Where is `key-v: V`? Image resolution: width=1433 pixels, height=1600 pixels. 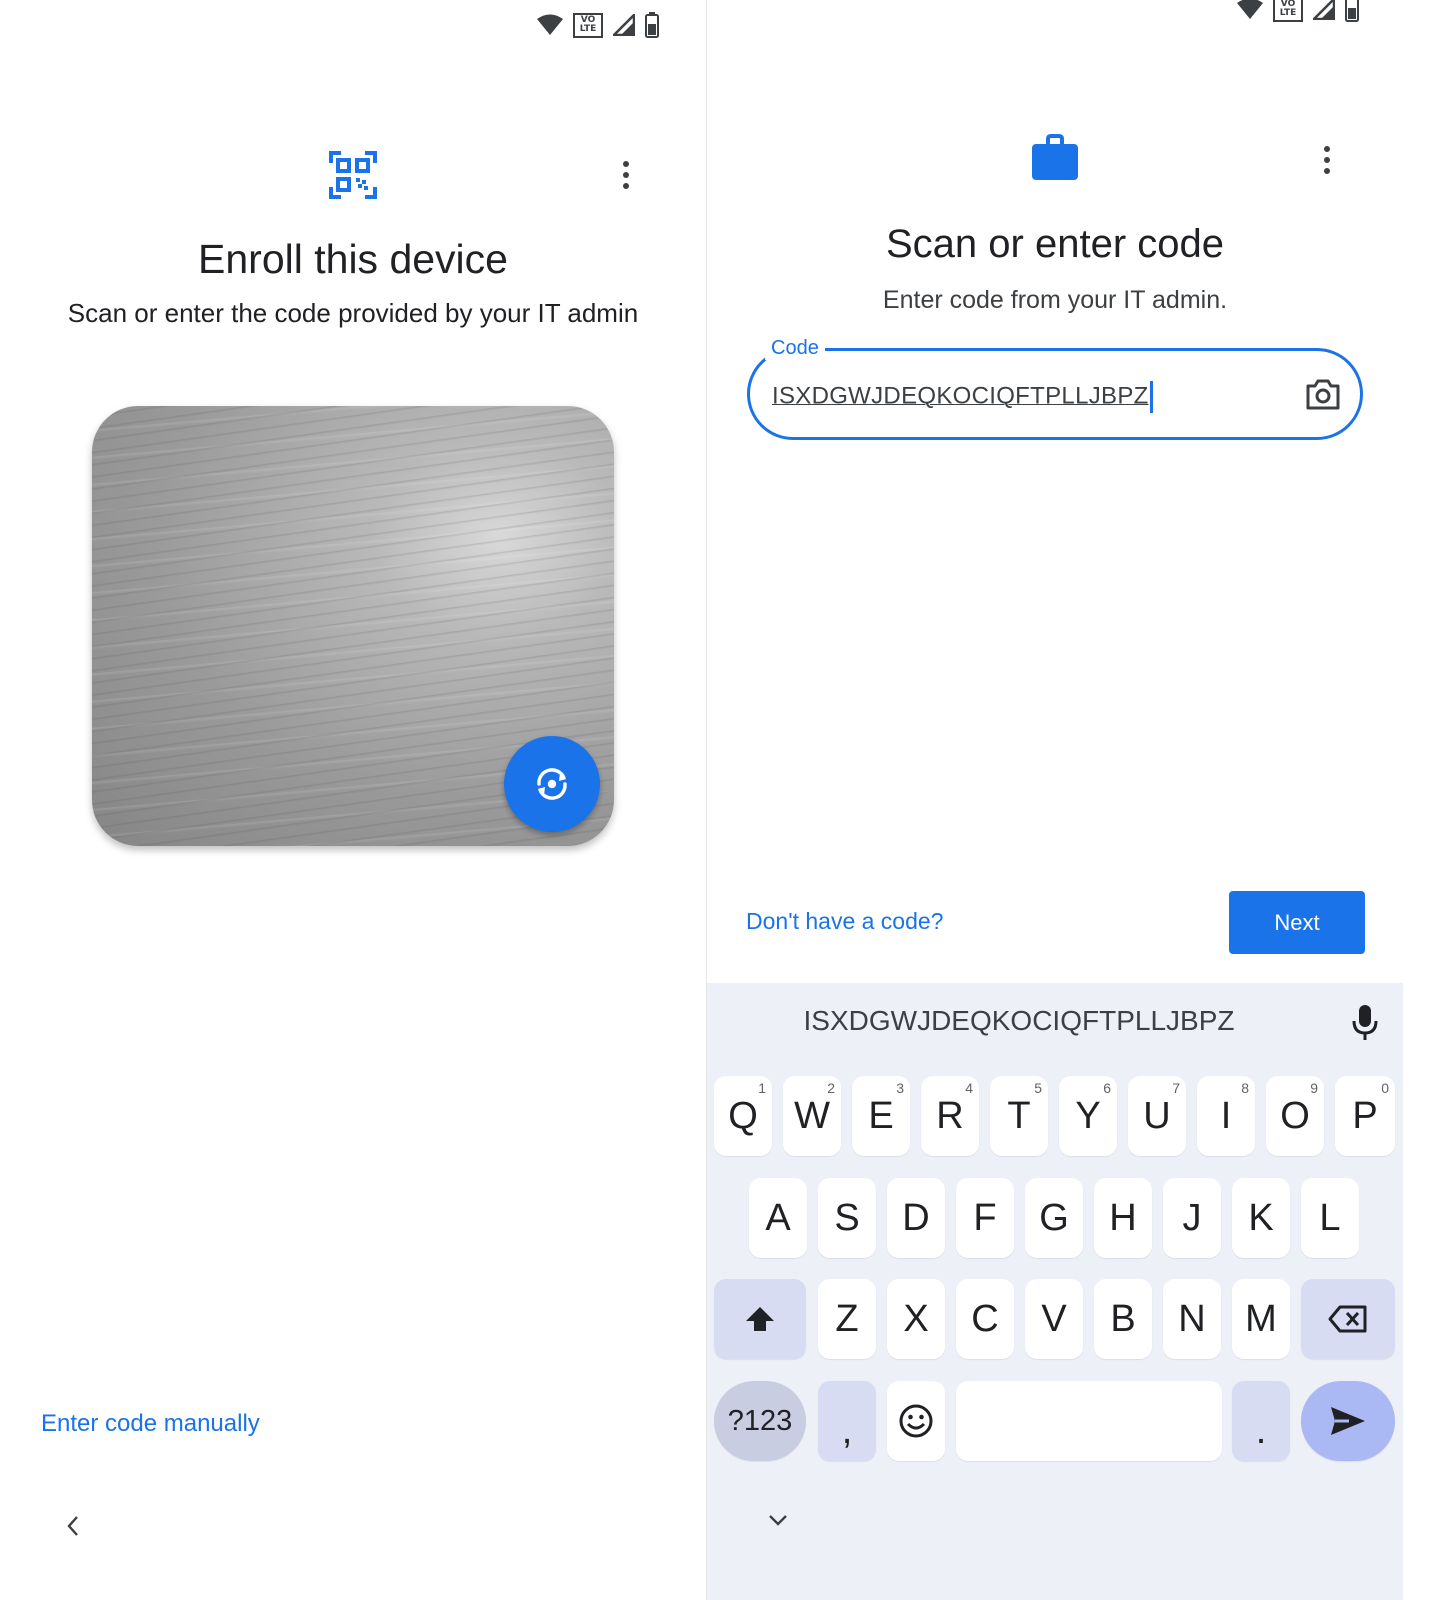
key-v: V is located at coordinates (1054, 1319).